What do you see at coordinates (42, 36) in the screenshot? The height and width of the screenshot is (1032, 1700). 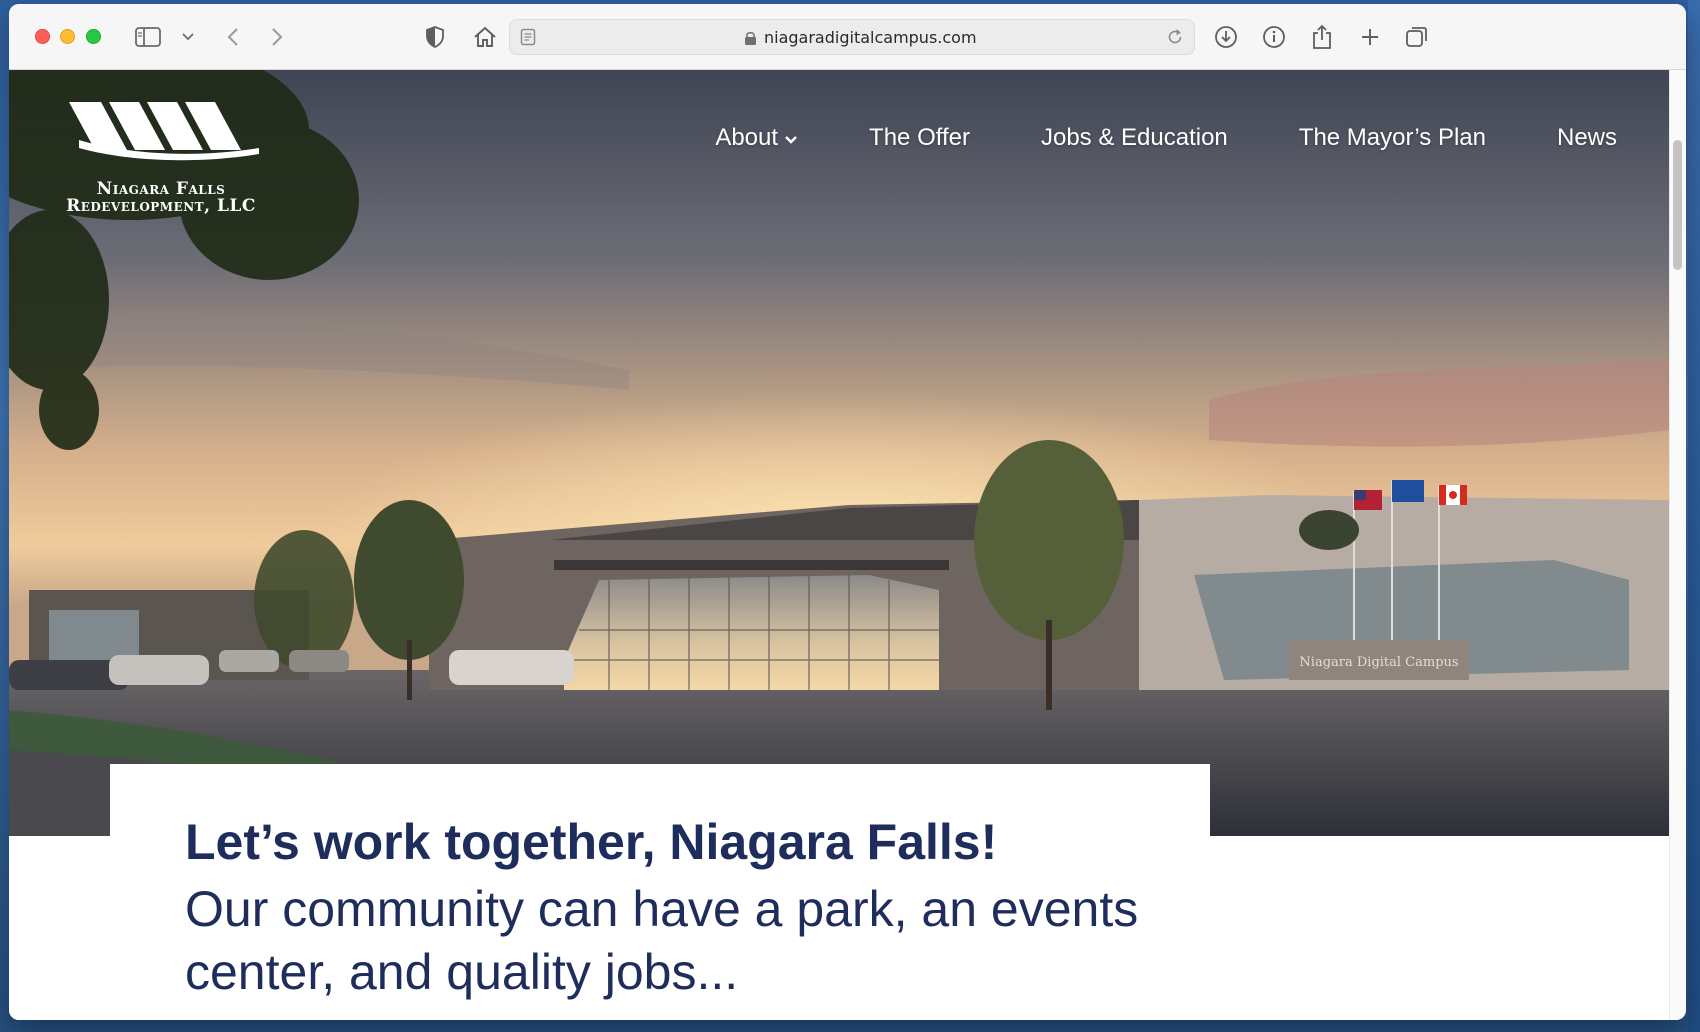 I see `close-window-button` at bounding box center [42, 36].